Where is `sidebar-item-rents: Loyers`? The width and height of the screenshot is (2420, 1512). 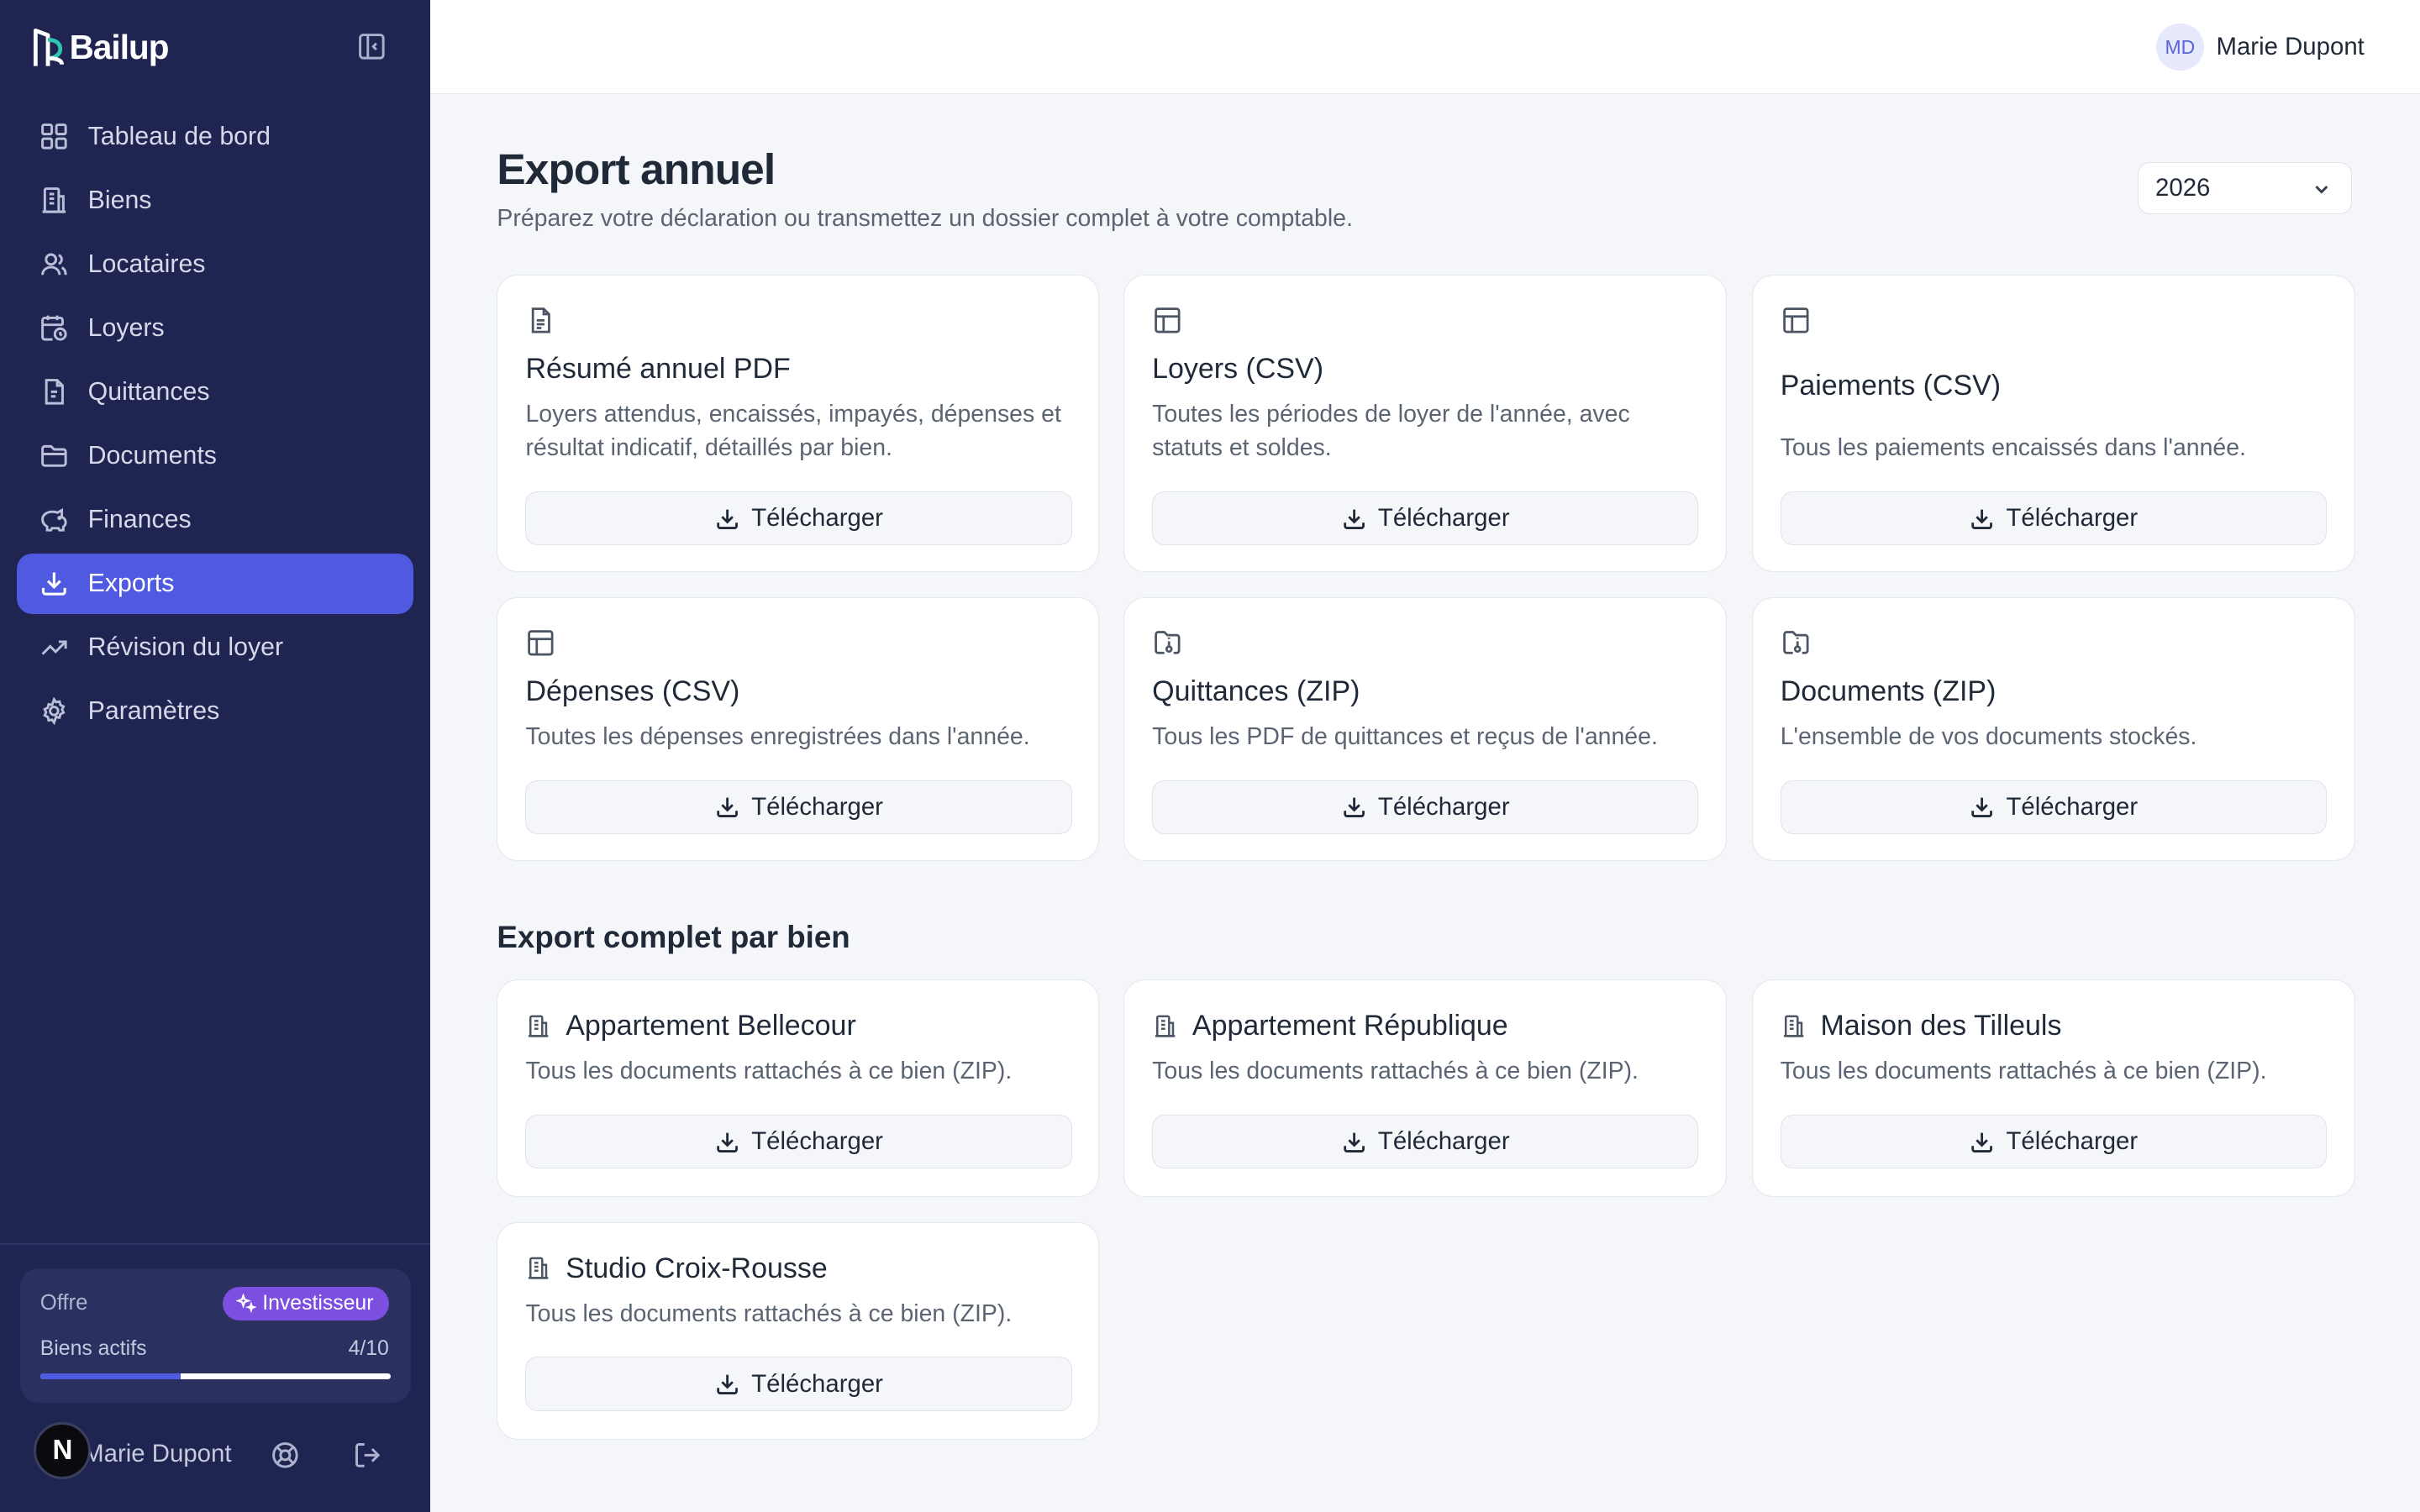
sidebar-item-rents: Loyers is located at coordinates (215, 328).